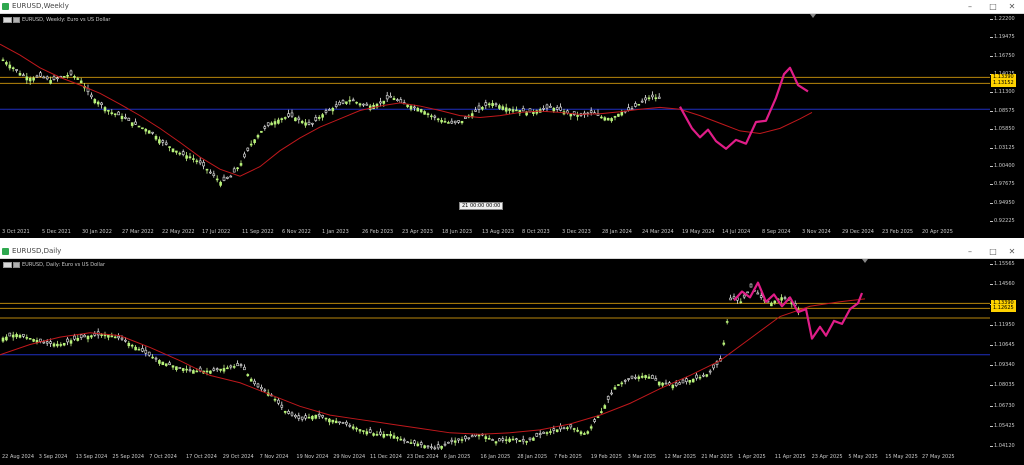  Describe the element at coordinates (512, 252) in the screenshot. I see `title-bar: EURUSD,Daily – □ ✕` at that location.